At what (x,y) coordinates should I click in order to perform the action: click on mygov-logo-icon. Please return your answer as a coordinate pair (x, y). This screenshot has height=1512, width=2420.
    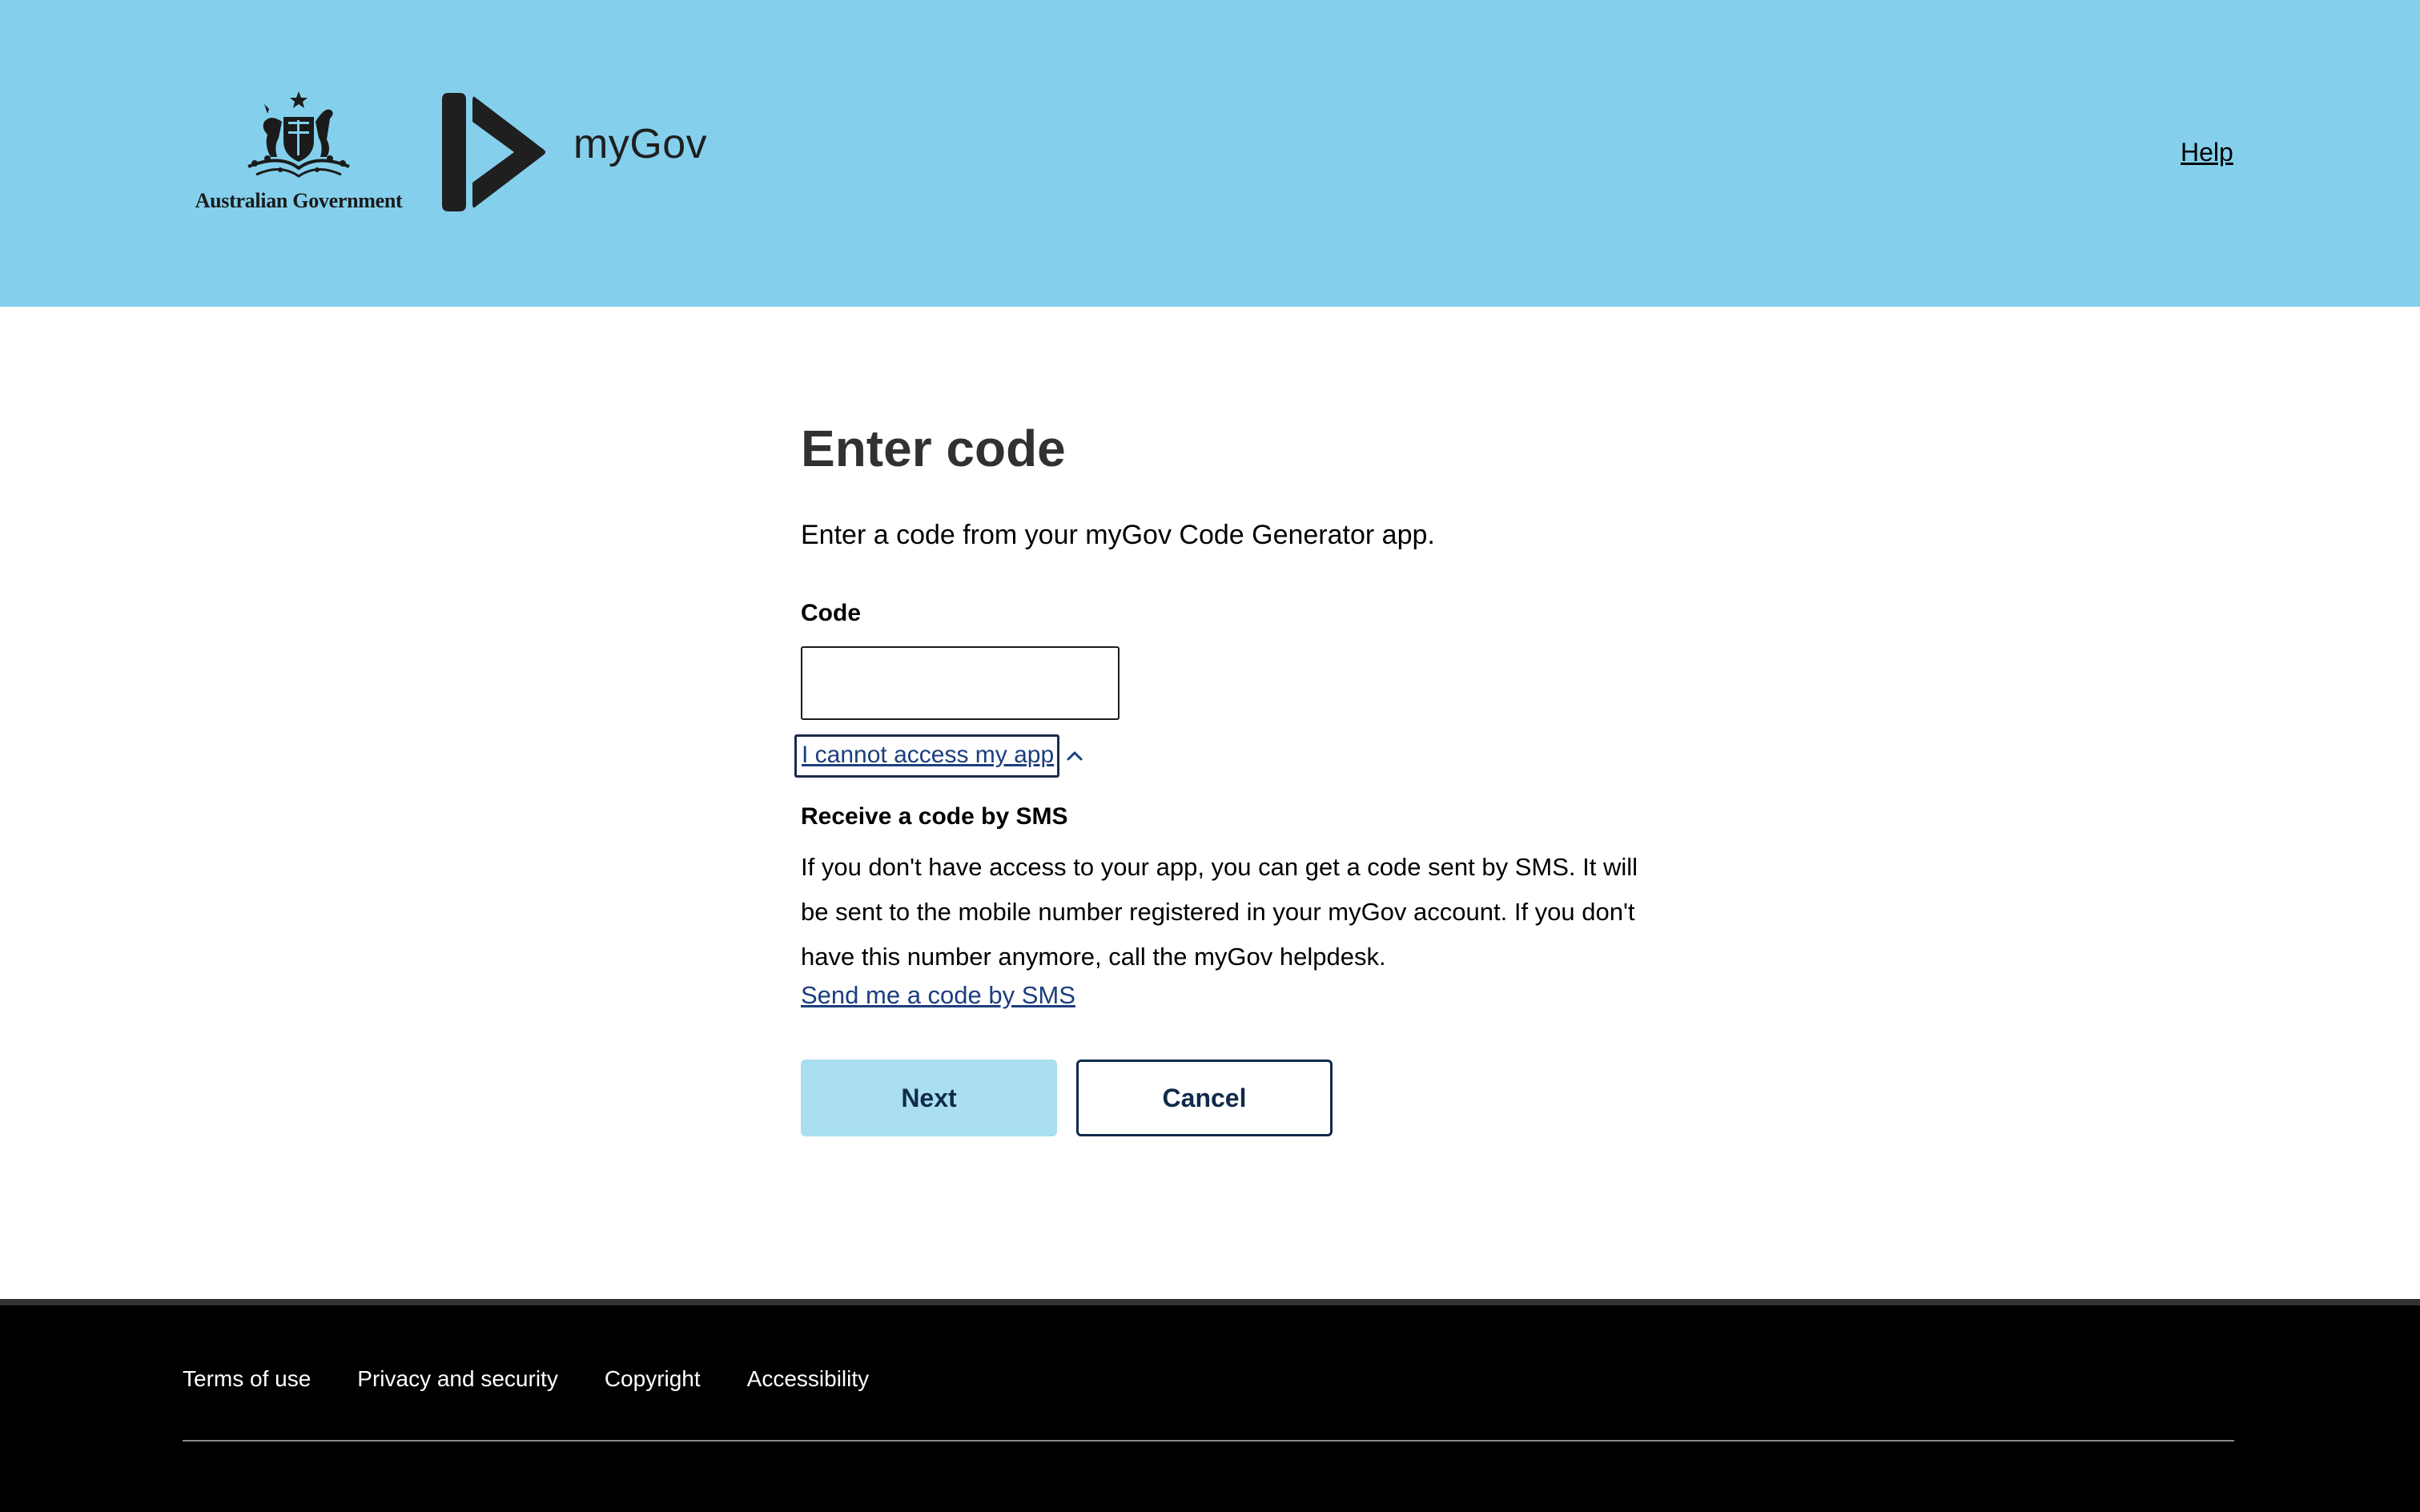
    Looking at the image, I should click on (494, 152).